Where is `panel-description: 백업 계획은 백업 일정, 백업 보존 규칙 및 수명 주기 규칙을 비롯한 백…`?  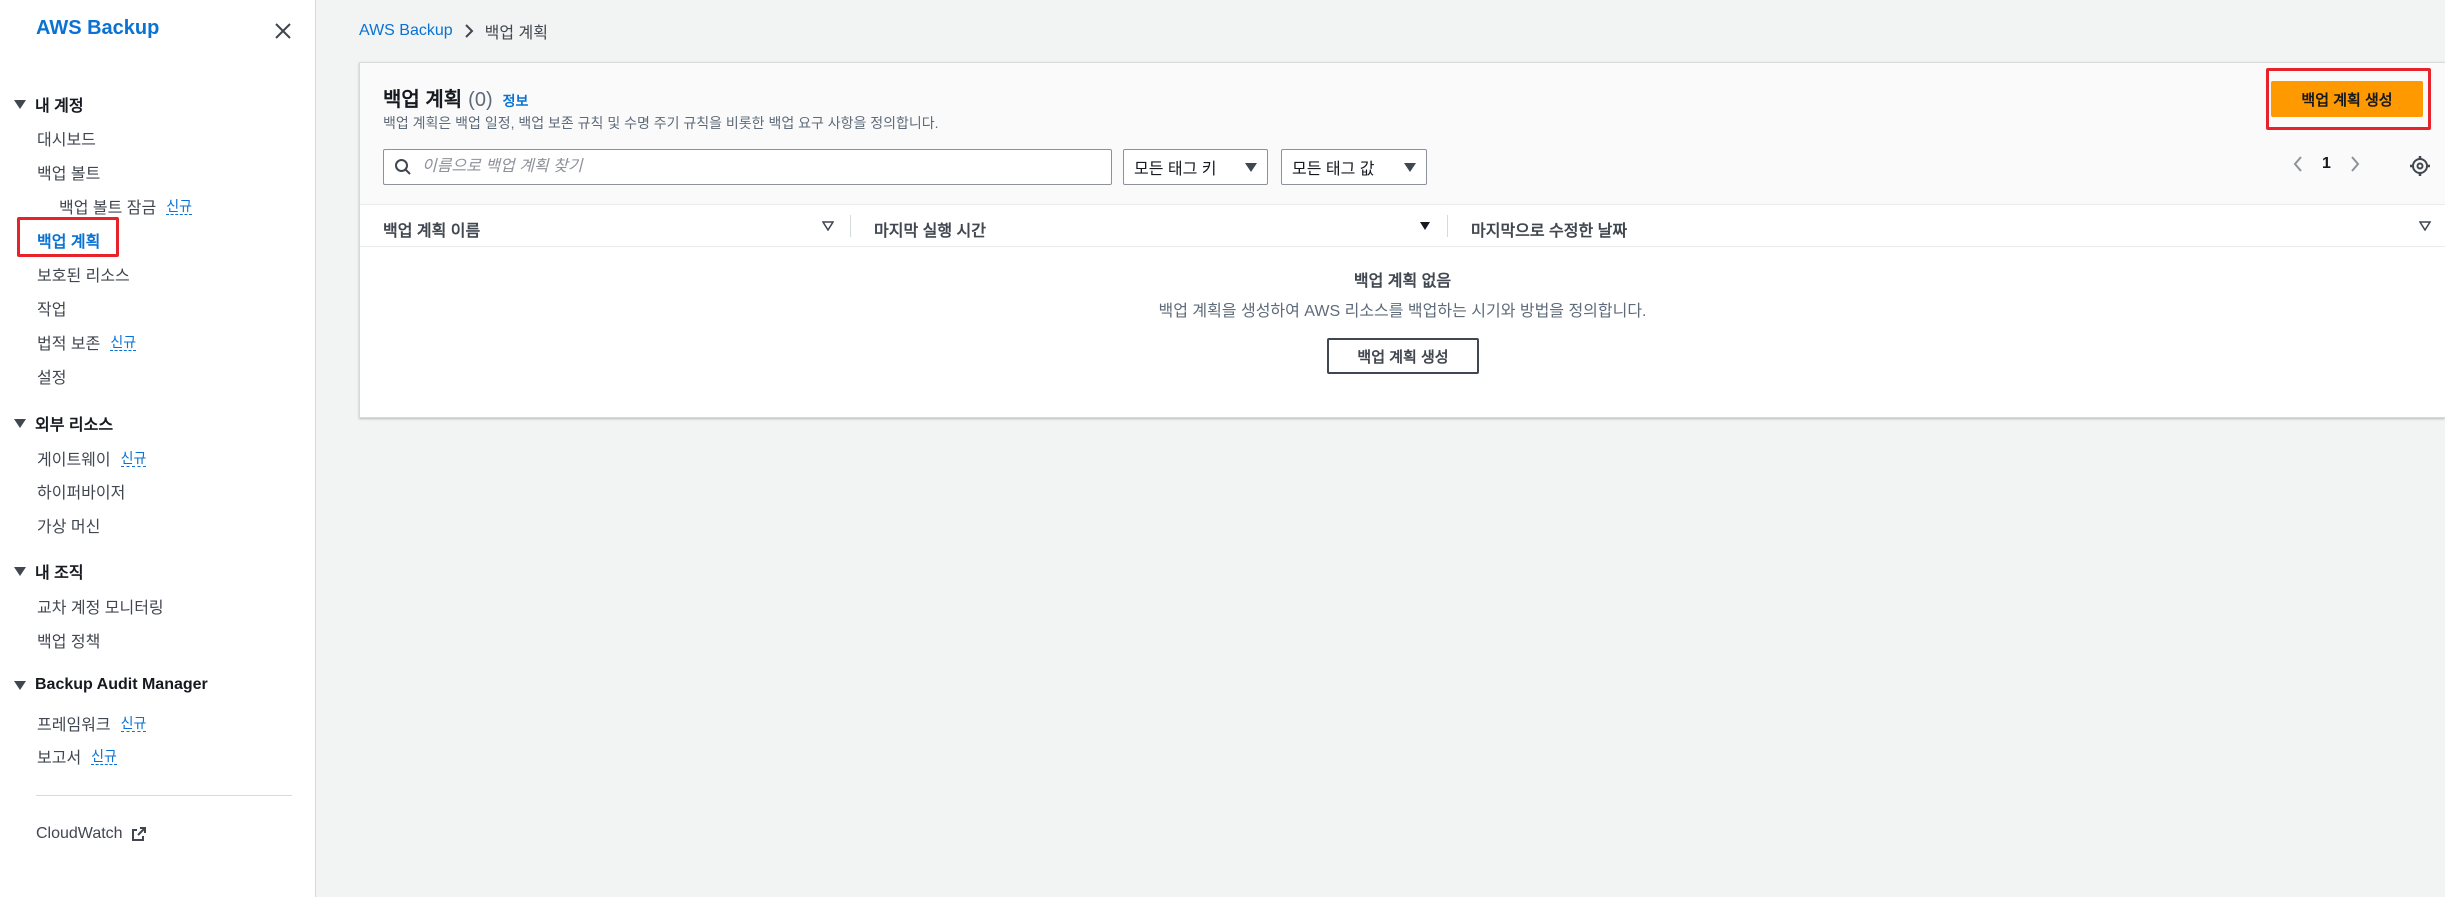 panel-description: 백업 계획은 백업 일정, 백업 보존 규칙 및 수명 주기 규칙을 비롯한 백… is located at coordinates (661, 123).